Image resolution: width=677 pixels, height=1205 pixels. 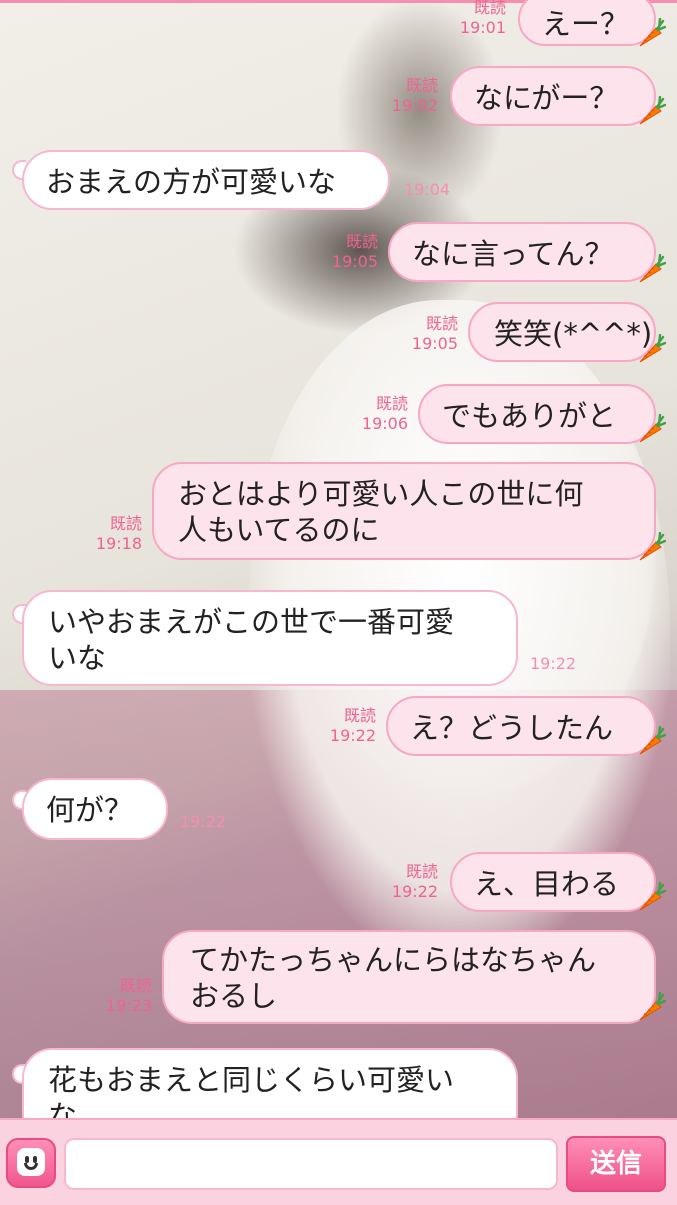 I want to click on read-receipt: 既読 19:23, so click(x=128, y=995).